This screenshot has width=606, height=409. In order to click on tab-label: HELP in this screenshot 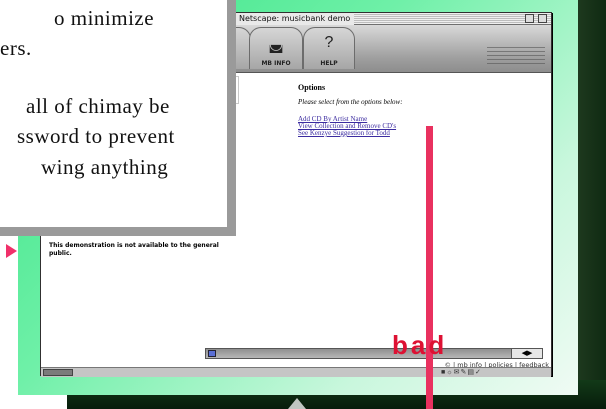, I will do `click(329, 63)`.